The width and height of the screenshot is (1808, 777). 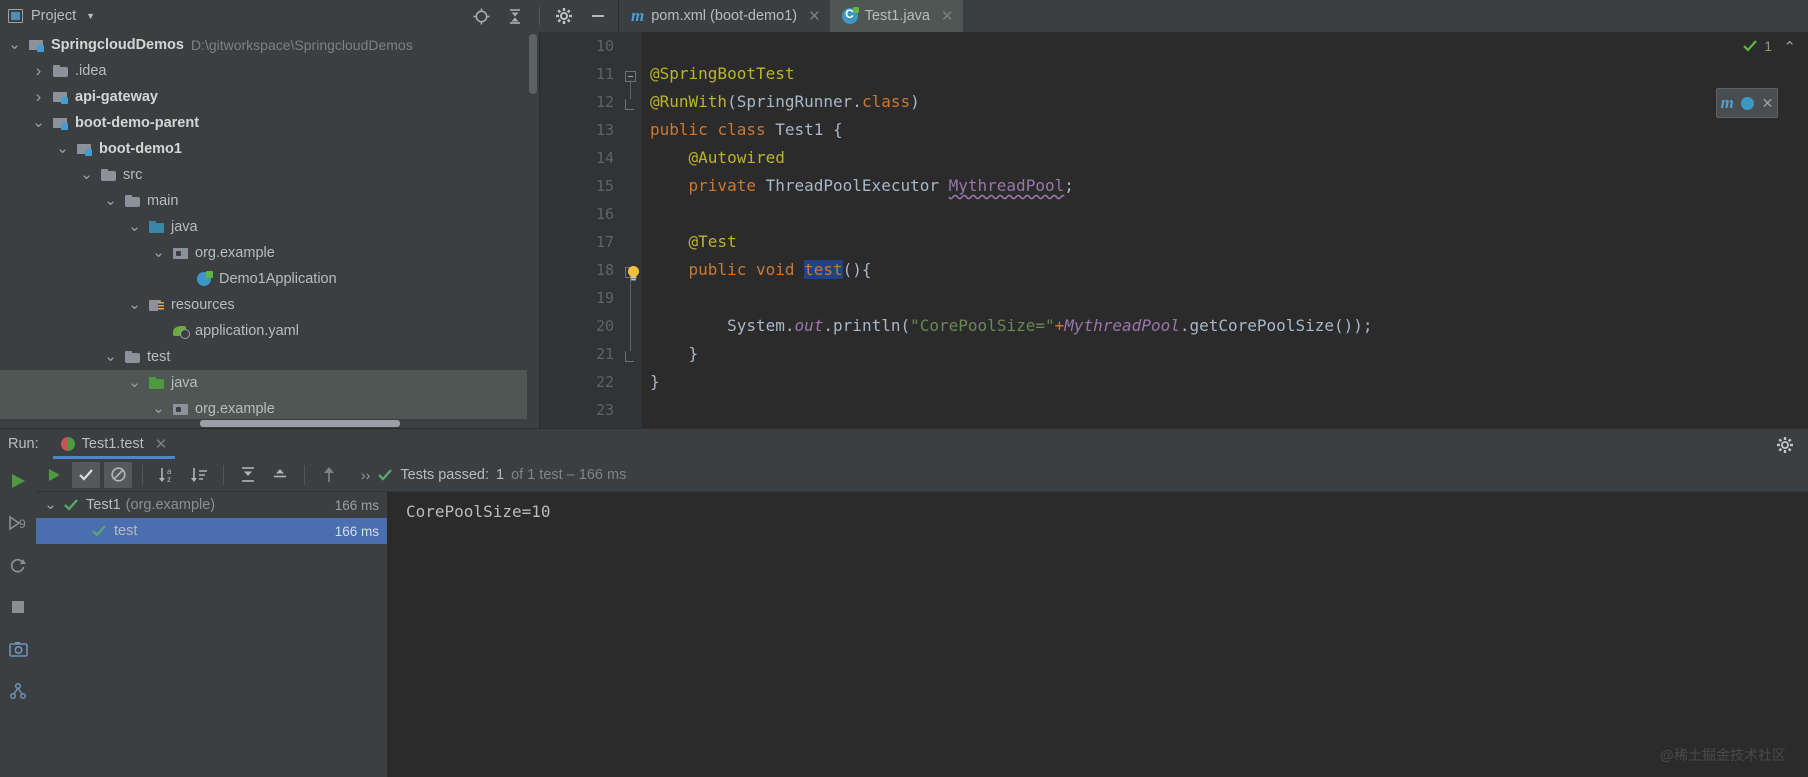 I want to click on tree-item-resources: ⌄ resources, so click(x=269, y=305).